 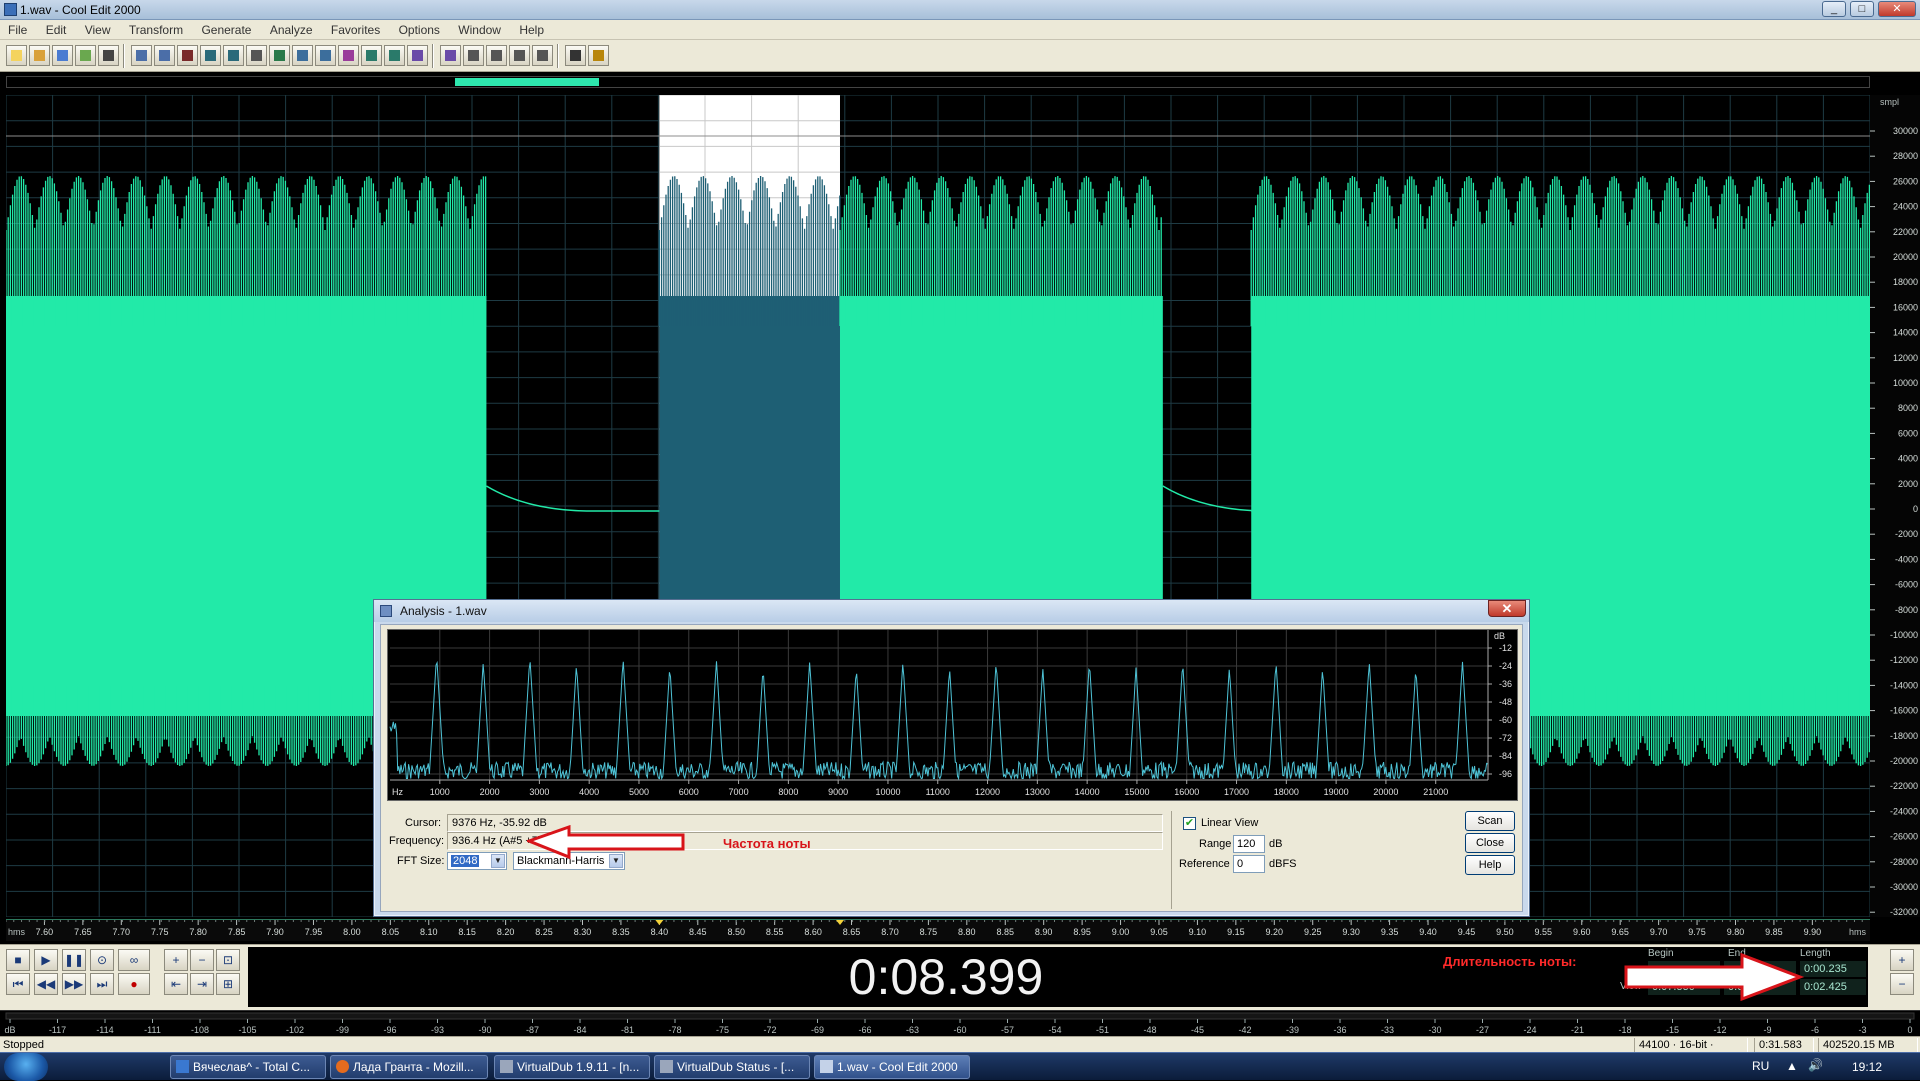 What do you see at coordinates (17, 28) in the screenshot?
I see `menu-file: File` at bounding box center [17, 28].